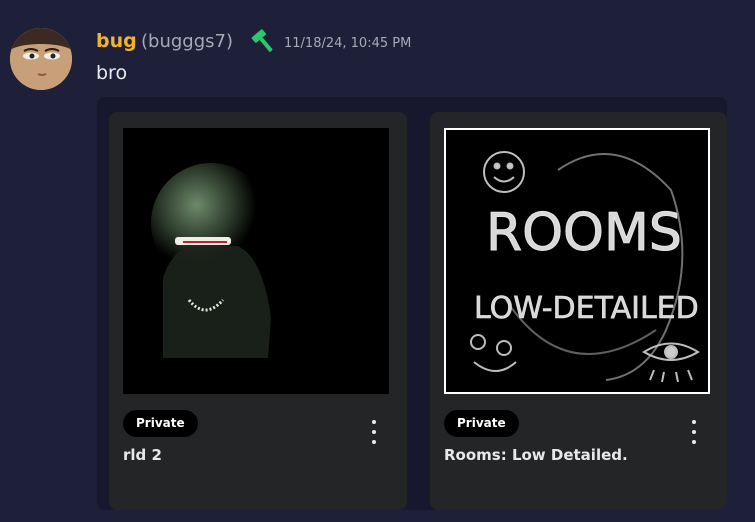 The width and height of the screenshot is (755, 522). Describe the element at coordinates (347, 43) in the screenshot. I see `message-timestamp: 11/18/24, 10:45 PM` at that location.